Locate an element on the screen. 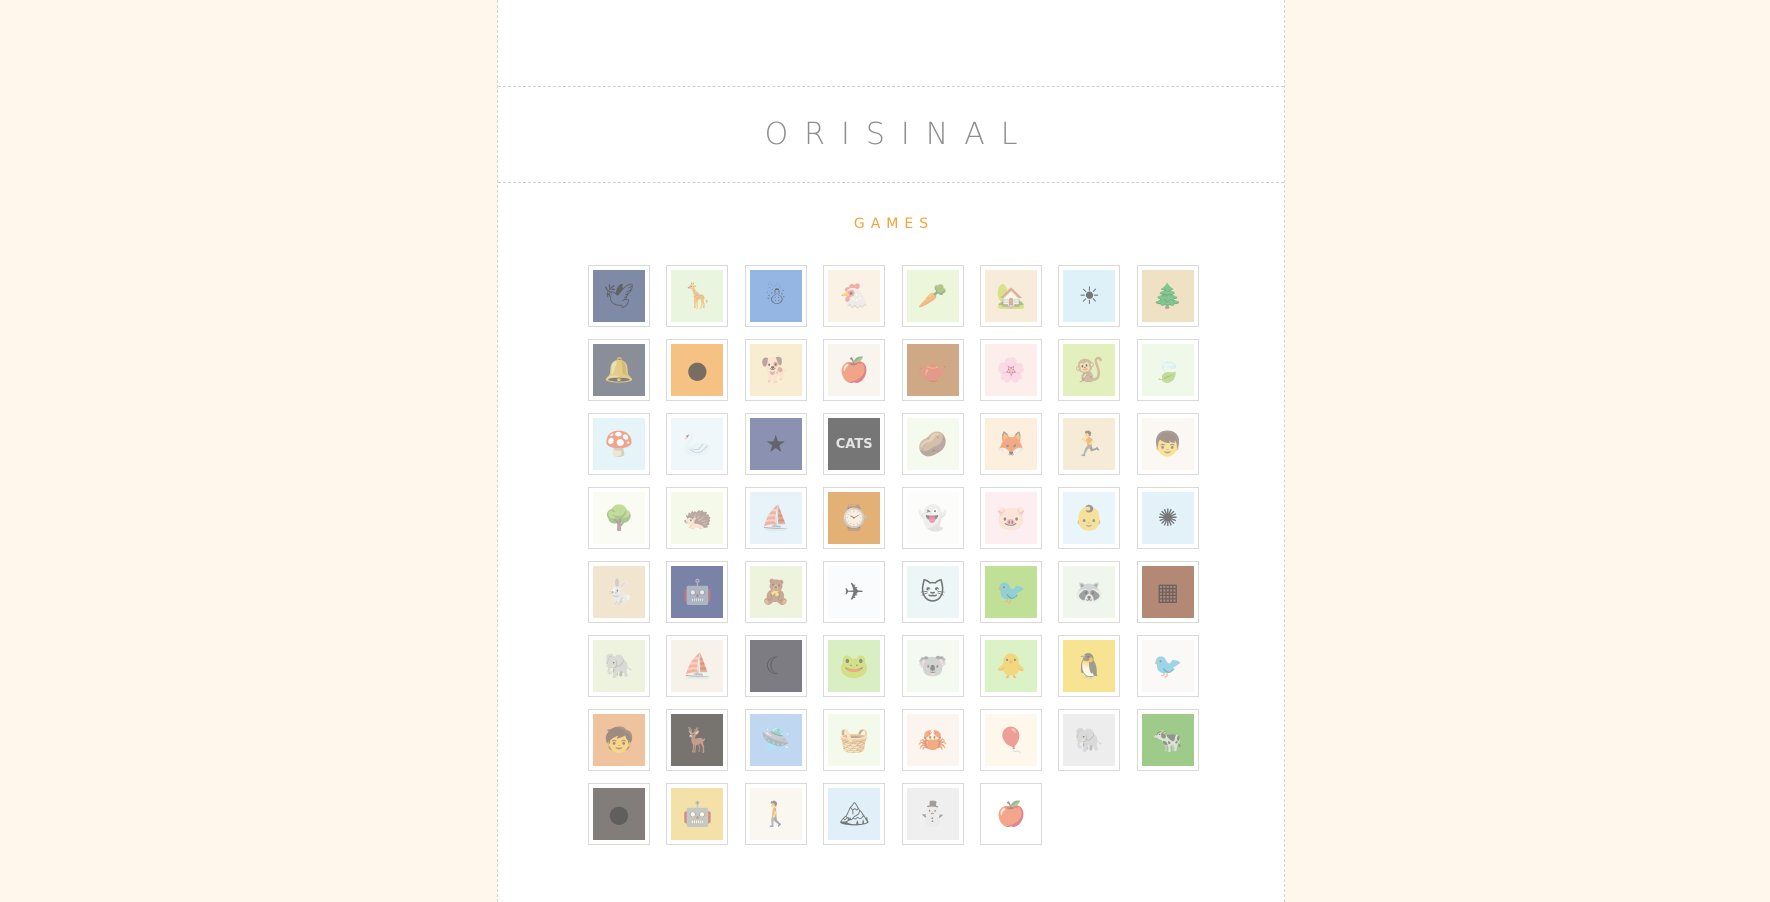  game-tile: 🐷 is located at coordinates (1010, 518).